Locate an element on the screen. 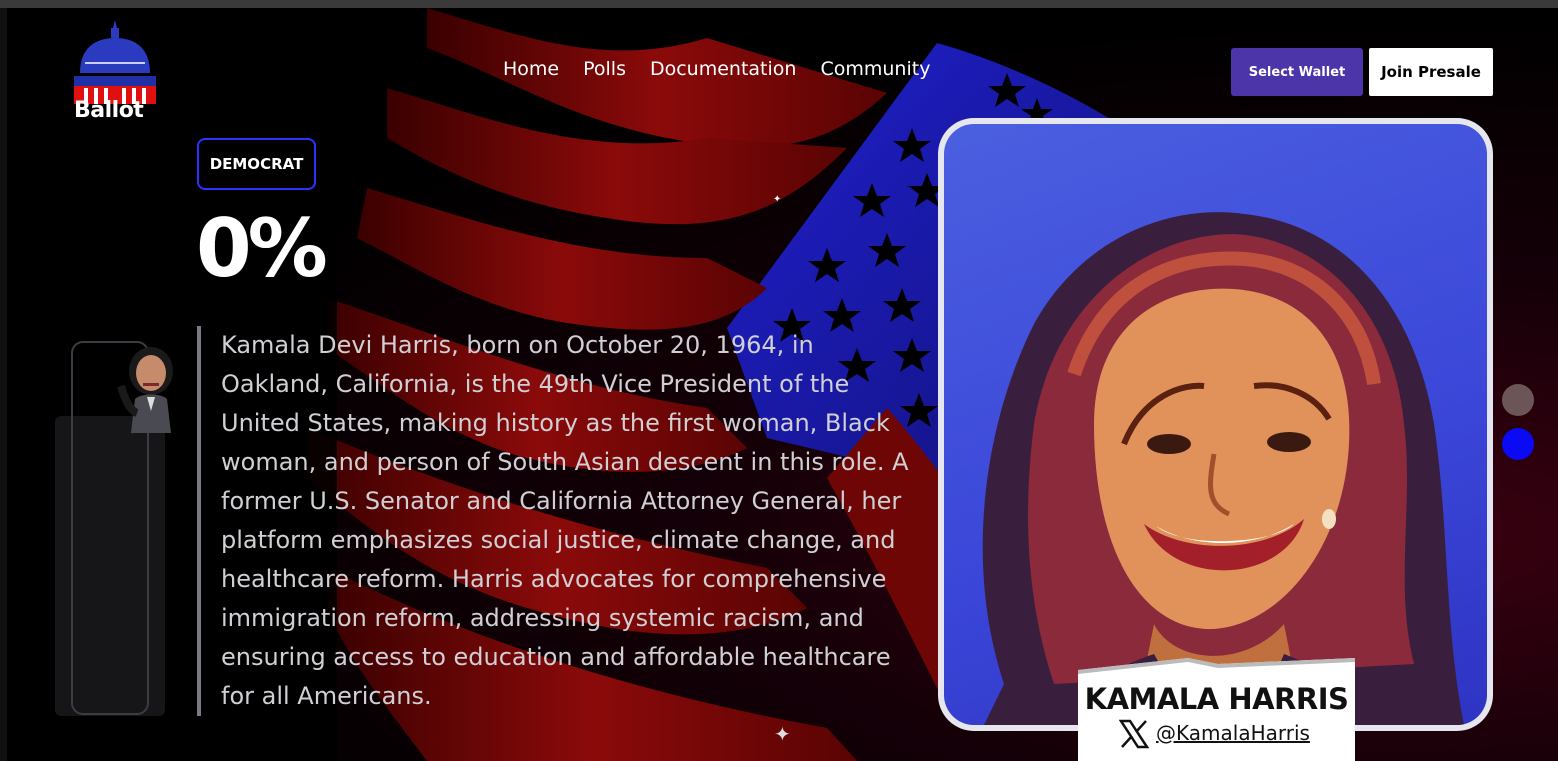  main-nav: Home Polls Documentation Community is located at coordinates (716, 69).